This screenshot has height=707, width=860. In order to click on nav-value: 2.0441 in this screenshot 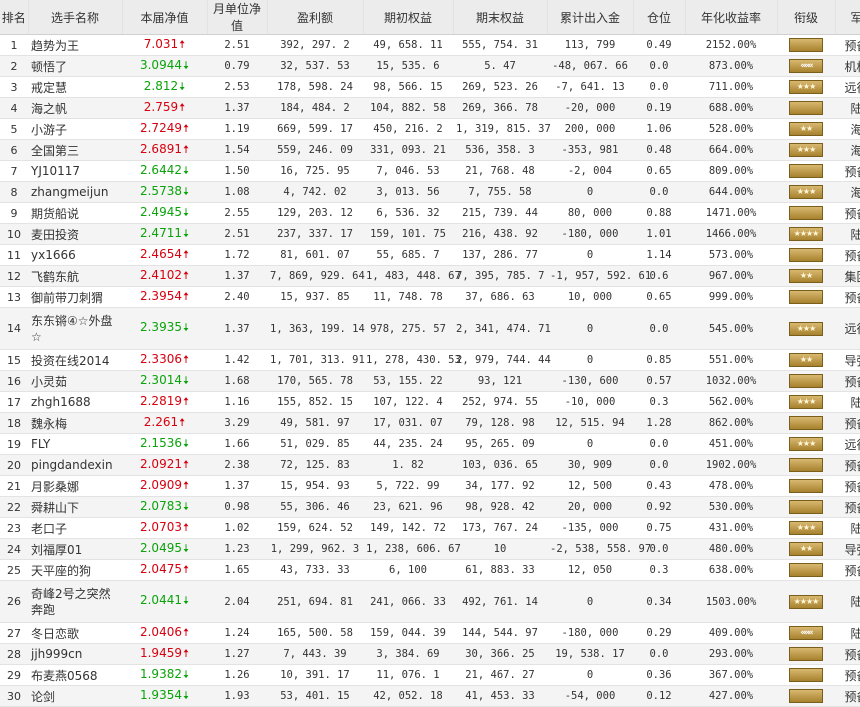, I will do `click(160, 600)`.